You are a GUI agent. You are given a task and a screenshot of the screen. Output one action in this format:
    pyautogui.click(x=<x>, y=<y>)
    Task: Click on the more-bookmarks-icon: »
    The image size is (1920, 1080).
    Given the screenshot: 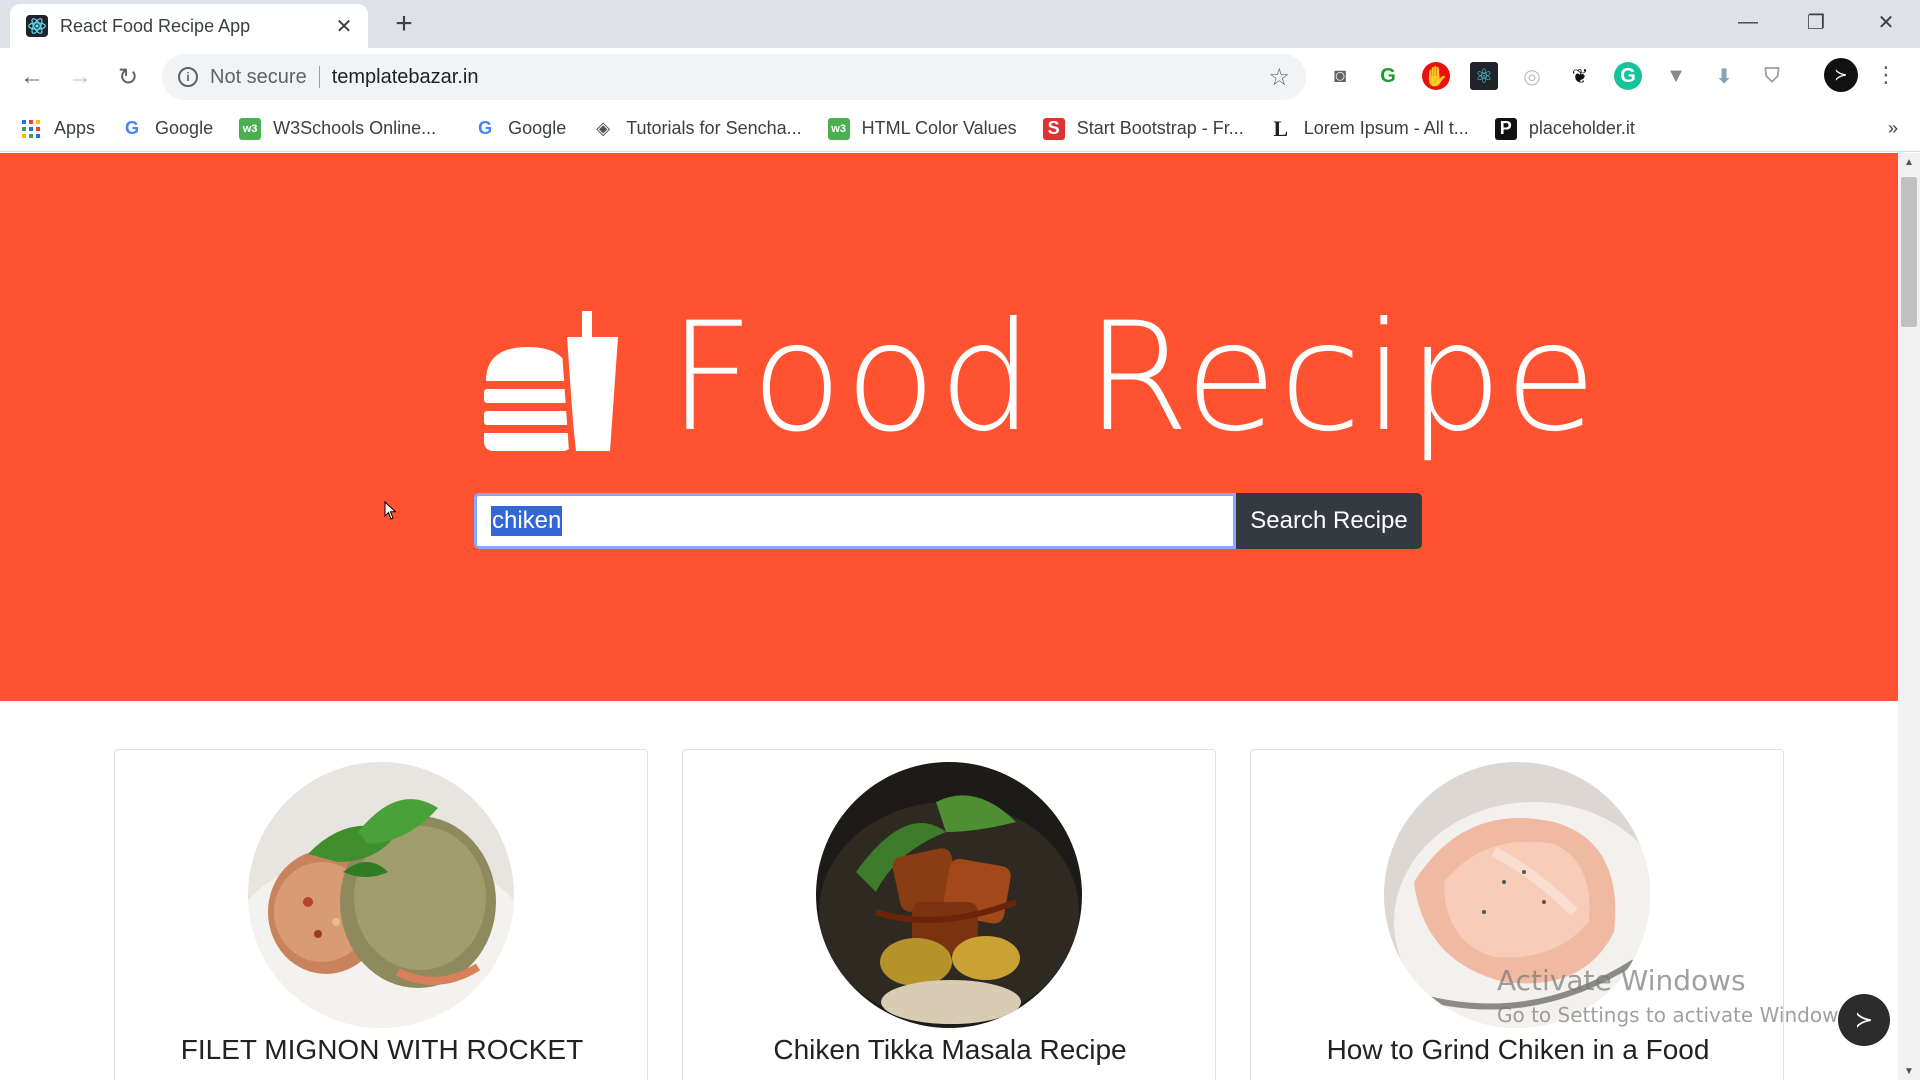 What is the action you would take?
    pyautogui.click(x=1893, y=128)
    